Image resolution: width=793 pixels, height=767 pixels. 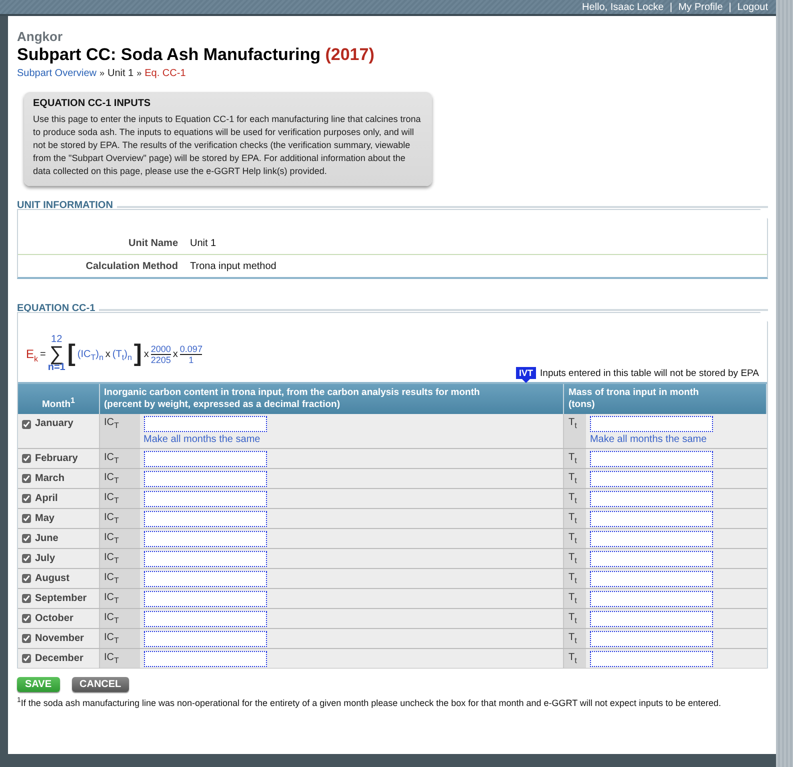 I want to click on month-label: April, so click(x=46, y=498).